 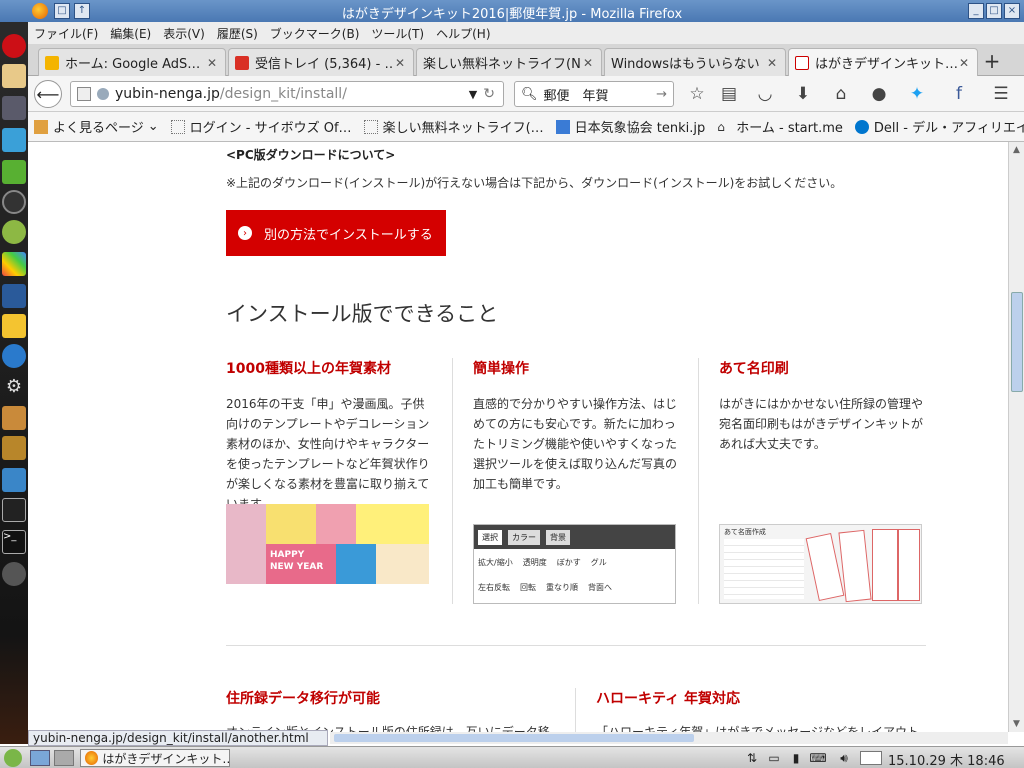 What do you see at coordinates (630, 126) in the screenshot?
I see `bookmark-tenki: 日本気象協会 tenki.jp` at bounding box center [630, 126].